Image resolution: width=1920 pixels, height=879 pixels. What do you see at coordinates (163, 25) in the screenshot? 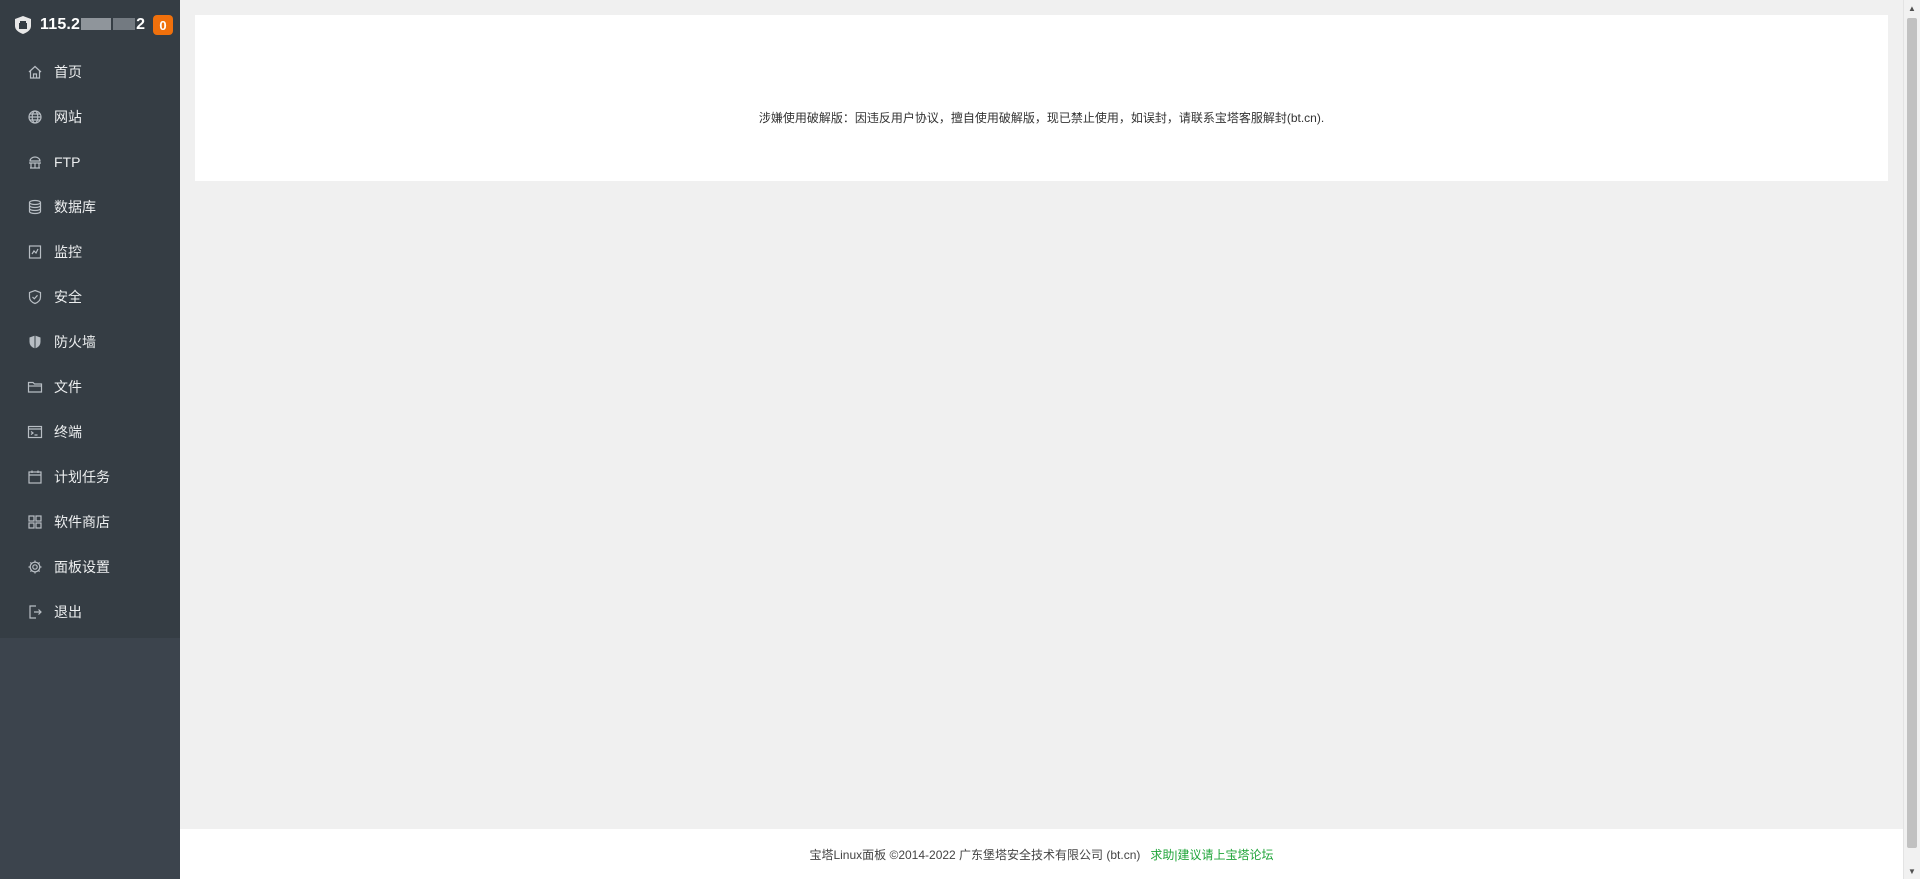
I see `notification-badge: 0` at bounding box center [163, 25].